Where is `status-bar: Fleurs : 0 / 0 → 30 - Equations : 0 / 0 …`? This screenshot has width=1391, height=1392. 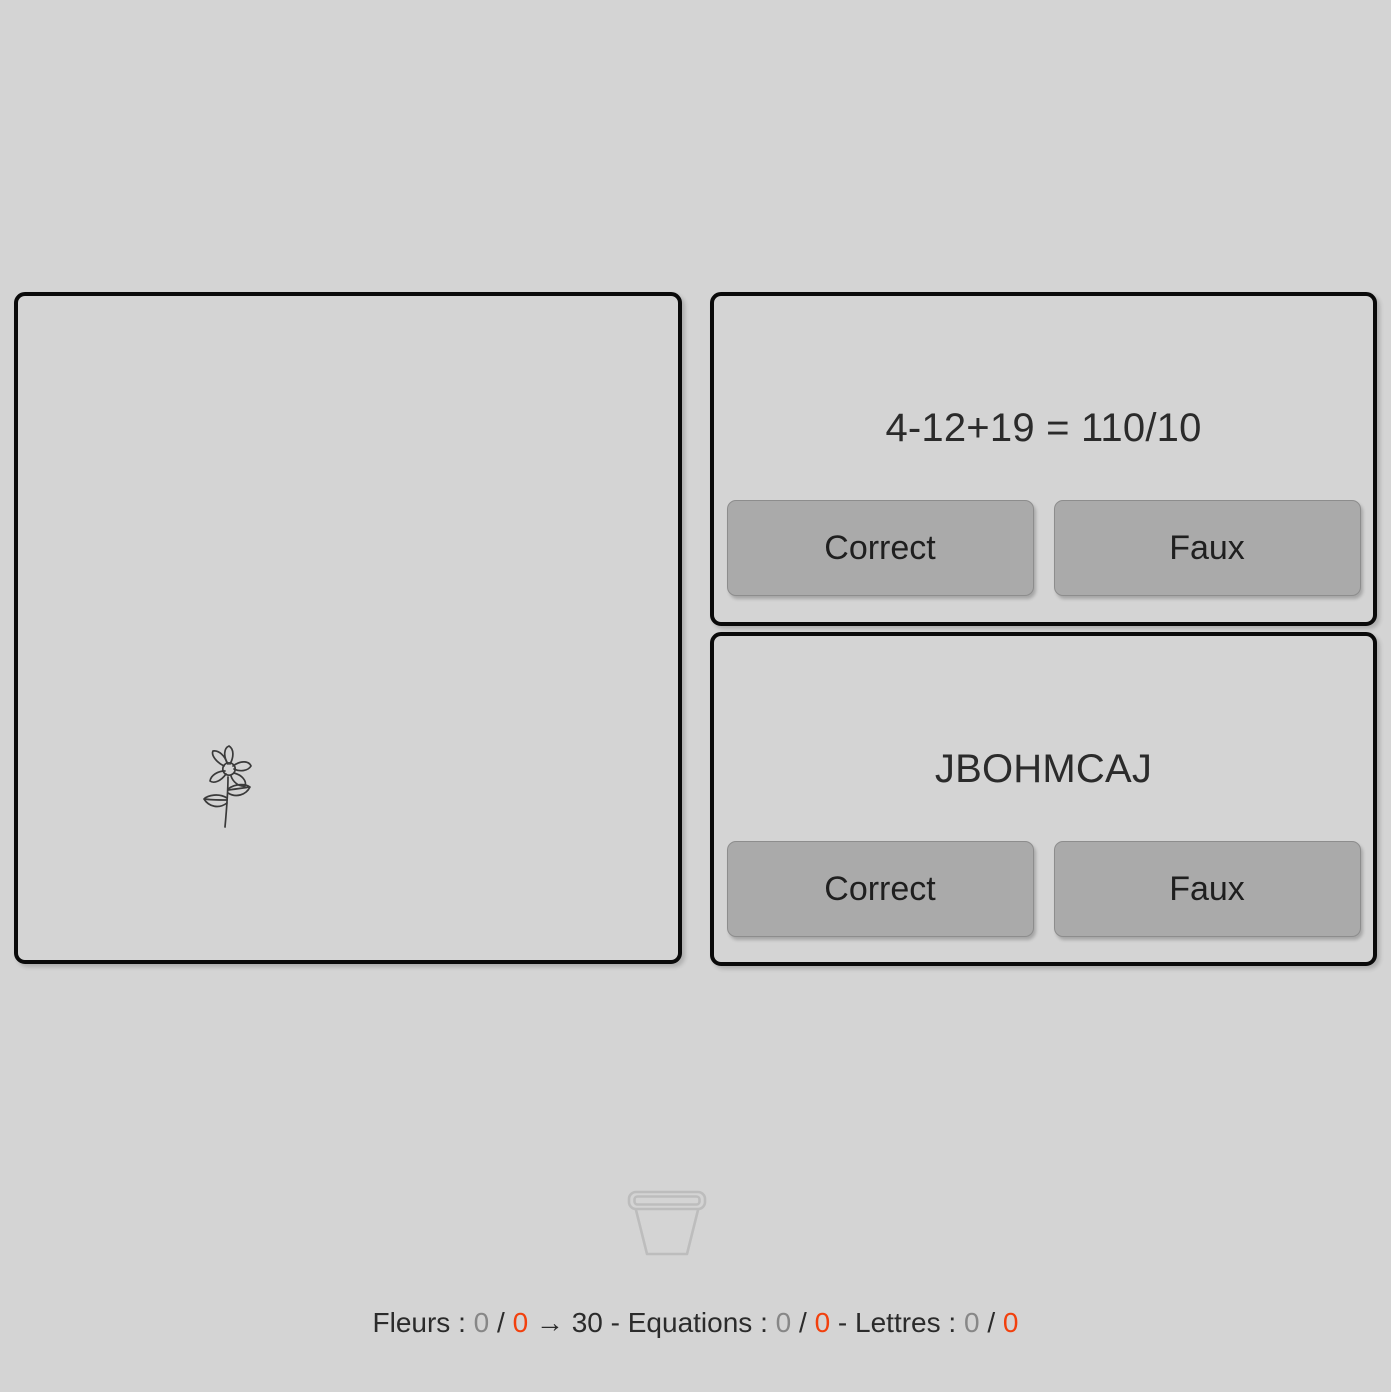
status-bar: Fleurs : 0 / 0 → 30 - Equations : 0 / 0 … is located at coordinates (695, 1323).